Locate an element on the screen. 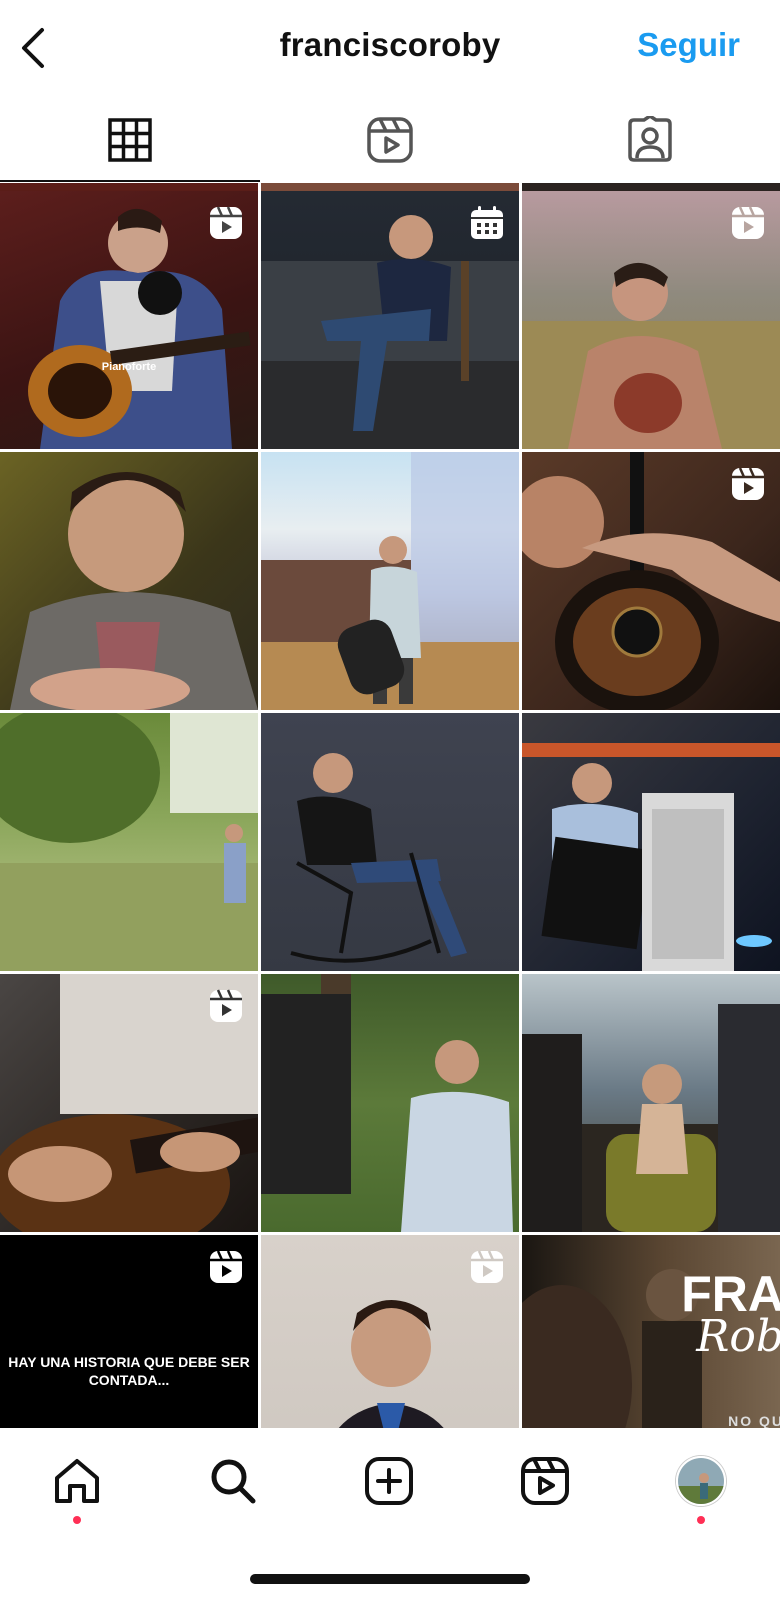 Image resolution: width=780 pixels, height=1600 pixels. photo-man-outdoor-filming is located at coordinates (387, 1103).